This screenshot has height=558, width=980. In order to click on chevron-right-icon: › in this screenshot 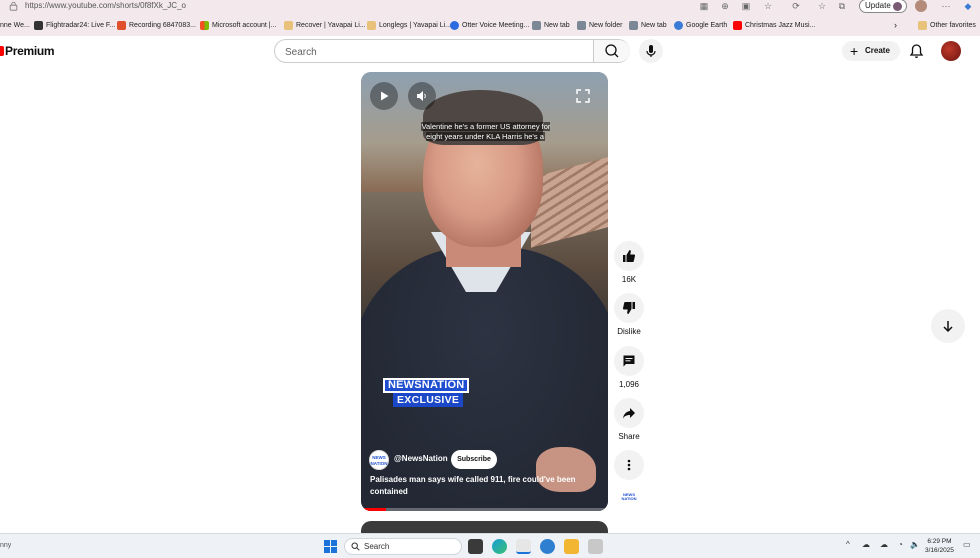, I will do `click(895, 25)`.